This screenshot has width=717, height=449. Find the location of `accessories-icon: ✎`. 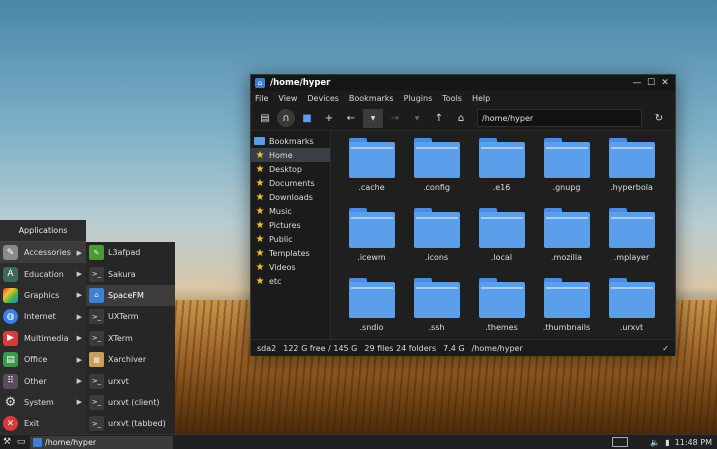

accessories-icon: ✎ is located at coordinates (10, 253).